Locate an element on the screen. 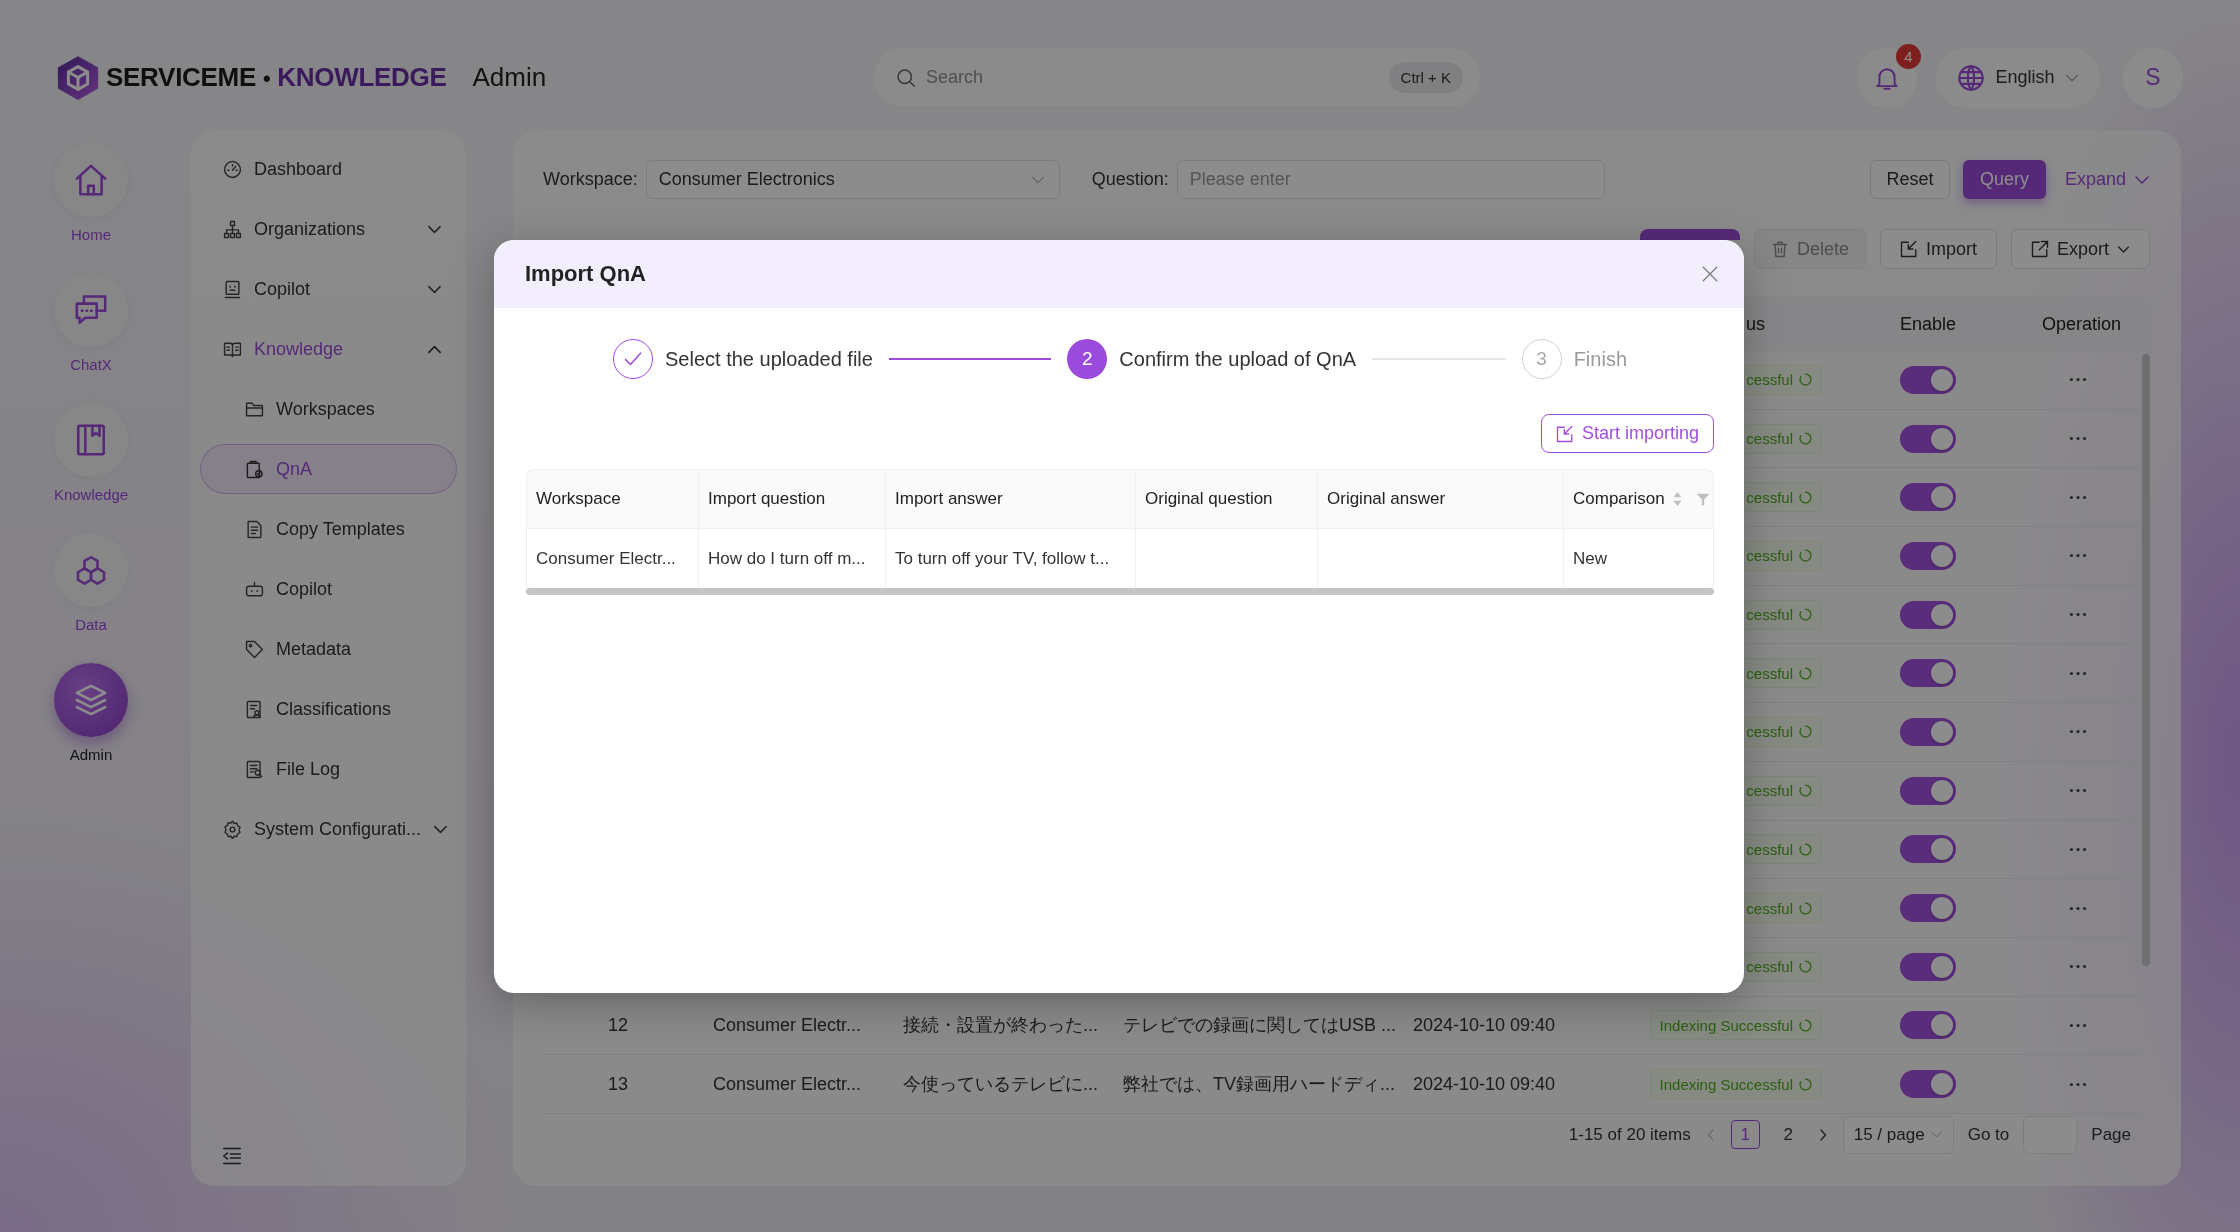 The height and width of the screenshot is (1232, 2240). submenu-item: Copilot is located at coordinates (328, 589).